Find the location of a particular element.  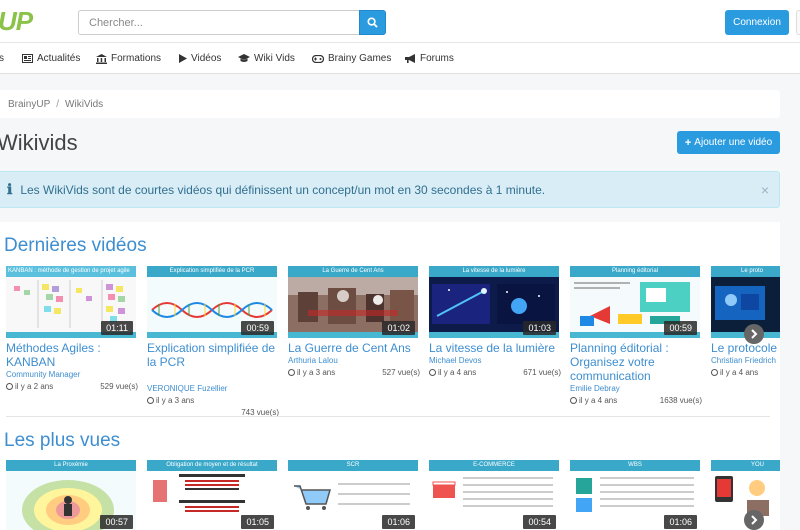

video-title: Explication simplifiée de la PCR is located at coordinates (214, 355).